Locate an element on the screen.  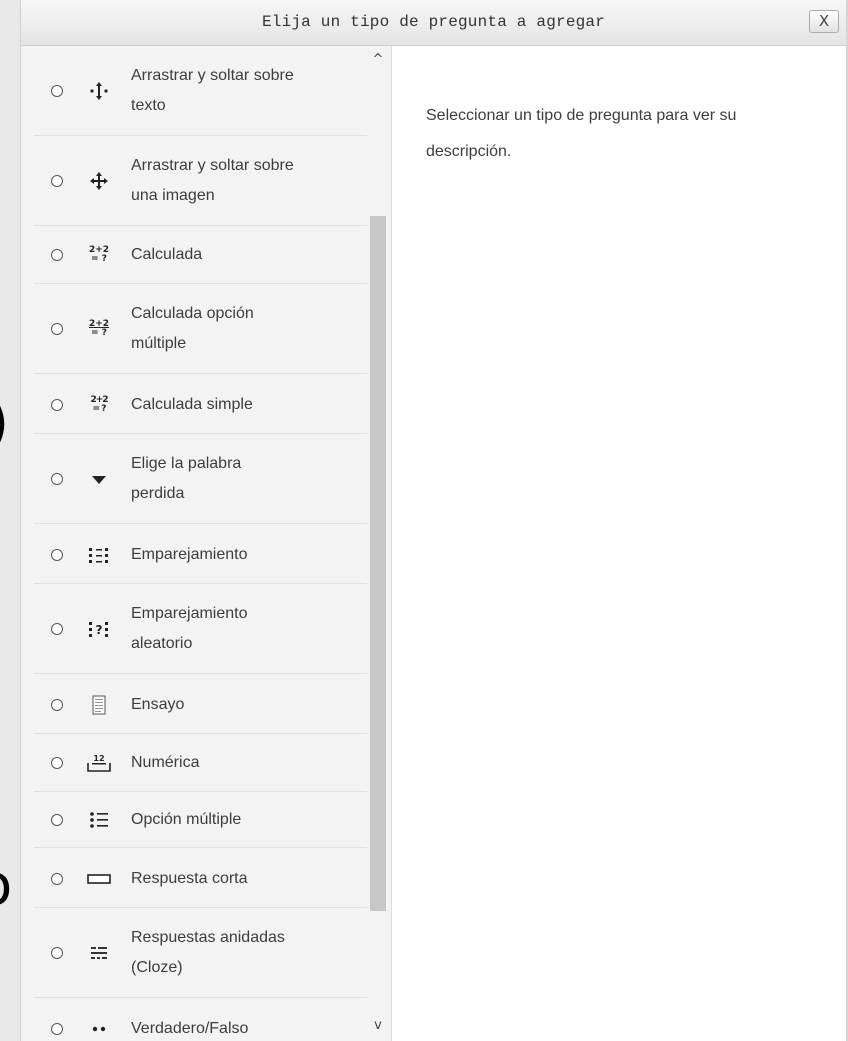
question-type-option: Emparejamiento is located at coordinates (200, 554).